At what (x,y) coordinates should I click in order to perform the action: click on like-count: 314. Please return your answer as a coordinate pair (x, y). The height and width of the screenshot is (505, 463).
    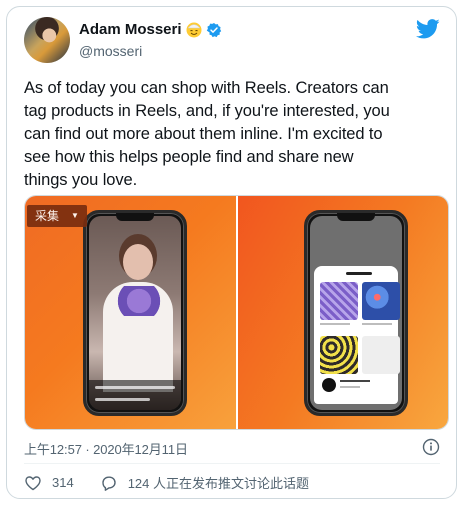
    Looking at the image, I should click on (63, 482).